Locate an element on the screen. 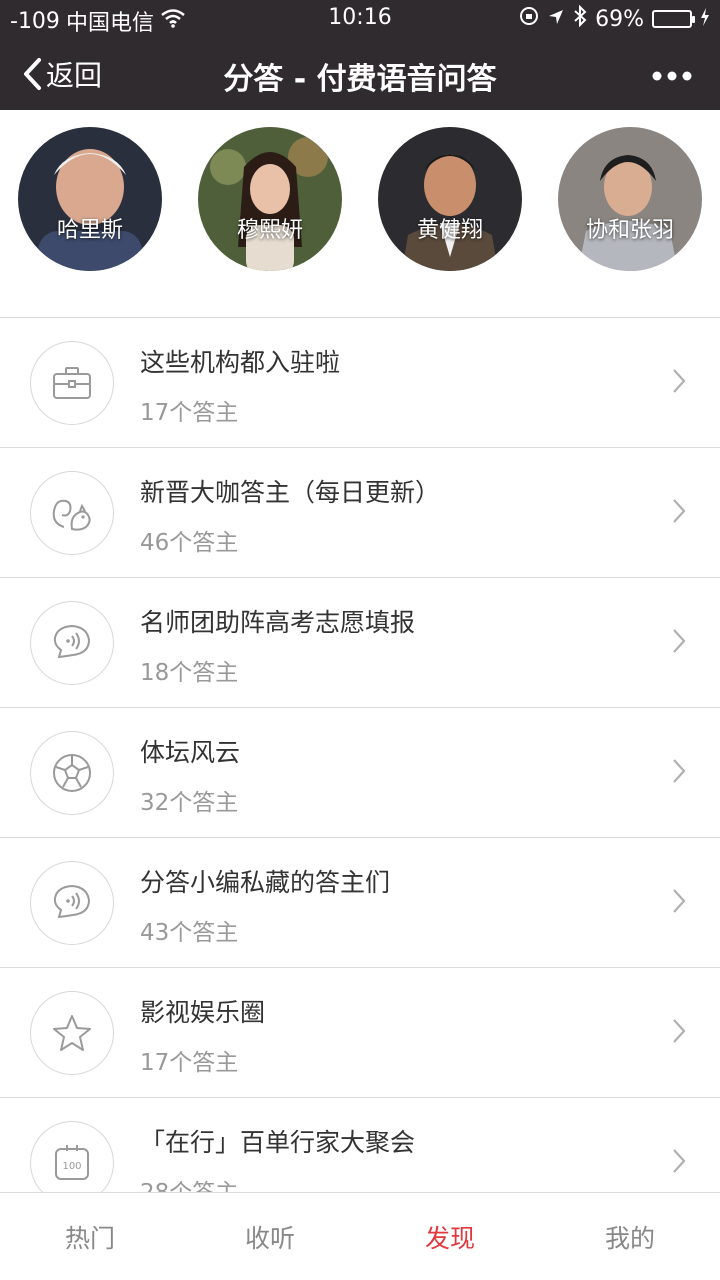 The width and height of the screenshot is (720, 1280). orientation-lock-icon is located at coordinates (529, 19).